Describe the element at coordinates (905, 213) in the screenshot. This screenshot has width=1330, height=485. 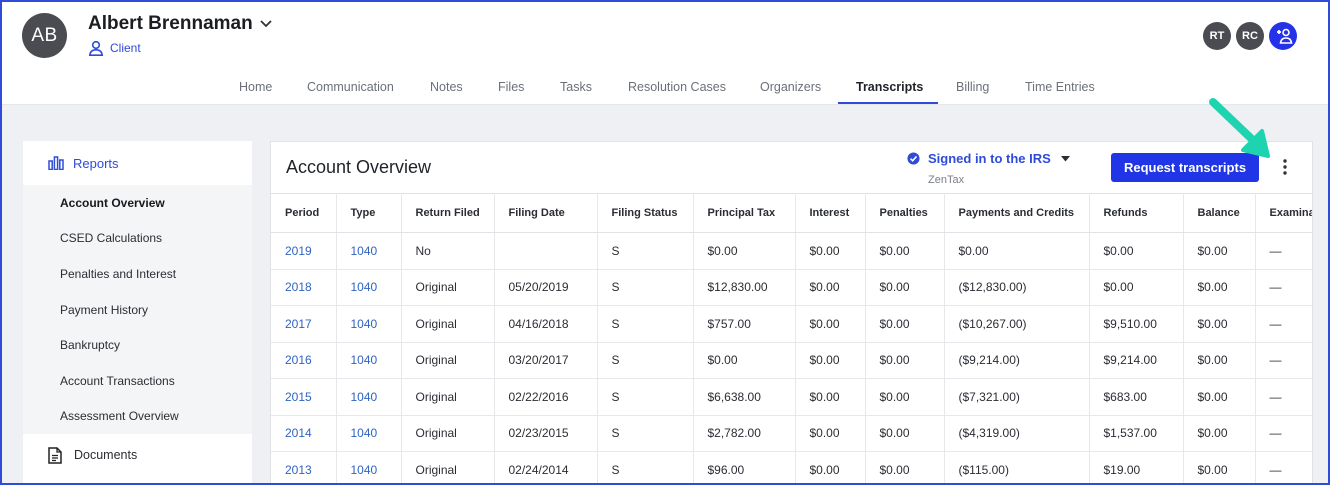
I see `column-header: Penalties` at that location.